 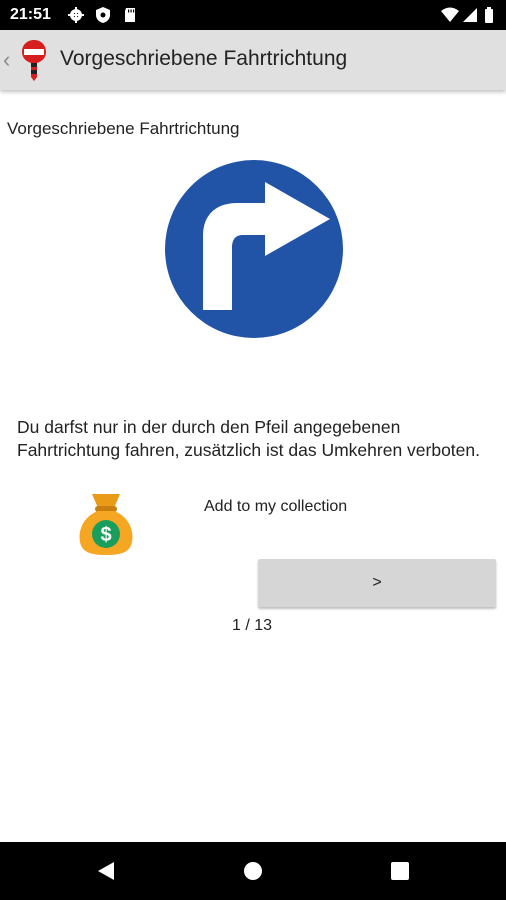 What do you see at coordinates (377, 583) in the screenshot?
I see `next-button: >` at bounding box center [377, 583].